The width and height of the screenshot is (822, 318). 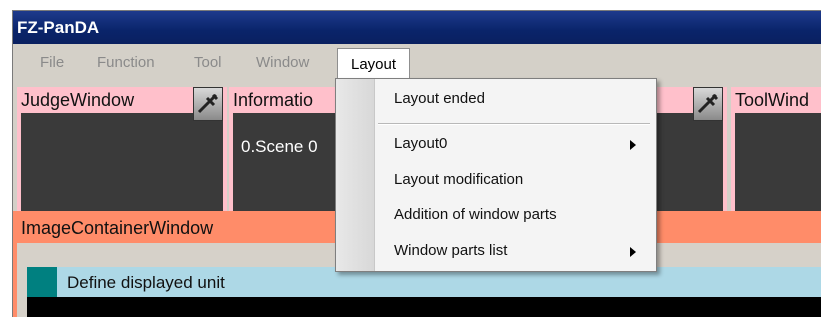 I want to click on menu-bar: File Function Tool Window Layout, so click(x=417, y=63).